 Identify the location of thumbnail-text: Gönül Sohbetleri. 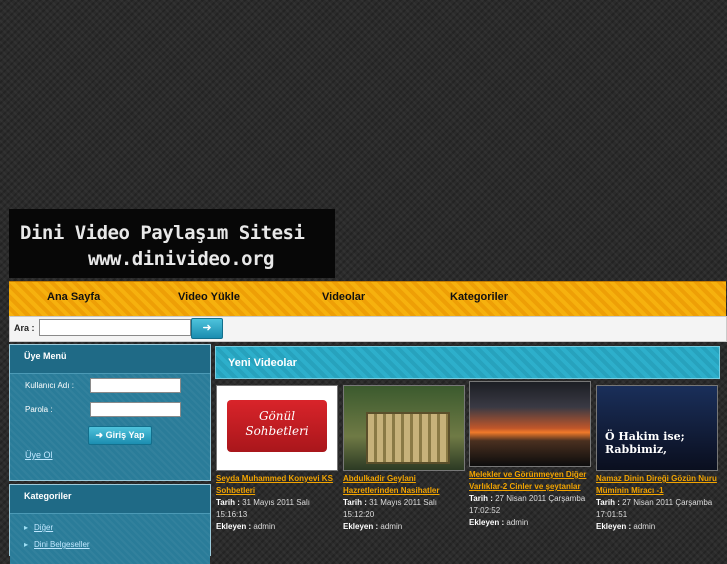
(277, 426).